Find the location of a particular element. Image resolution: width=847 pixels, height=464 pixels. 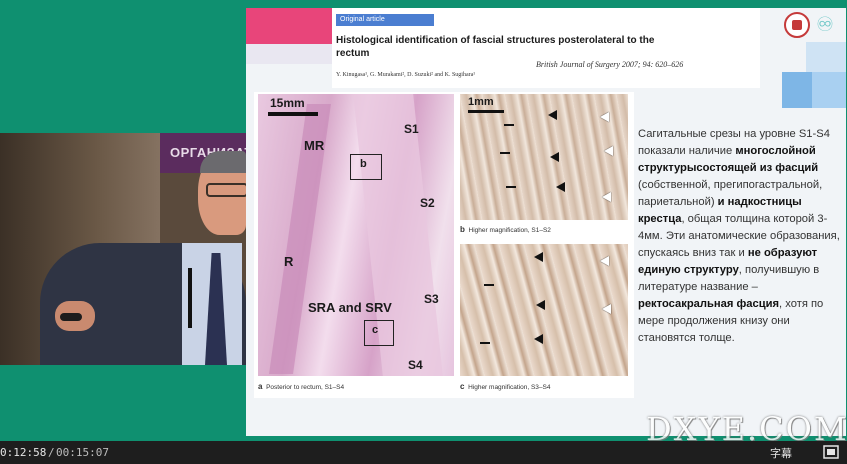

article-label: Original article is located at coordinates (385, 20).